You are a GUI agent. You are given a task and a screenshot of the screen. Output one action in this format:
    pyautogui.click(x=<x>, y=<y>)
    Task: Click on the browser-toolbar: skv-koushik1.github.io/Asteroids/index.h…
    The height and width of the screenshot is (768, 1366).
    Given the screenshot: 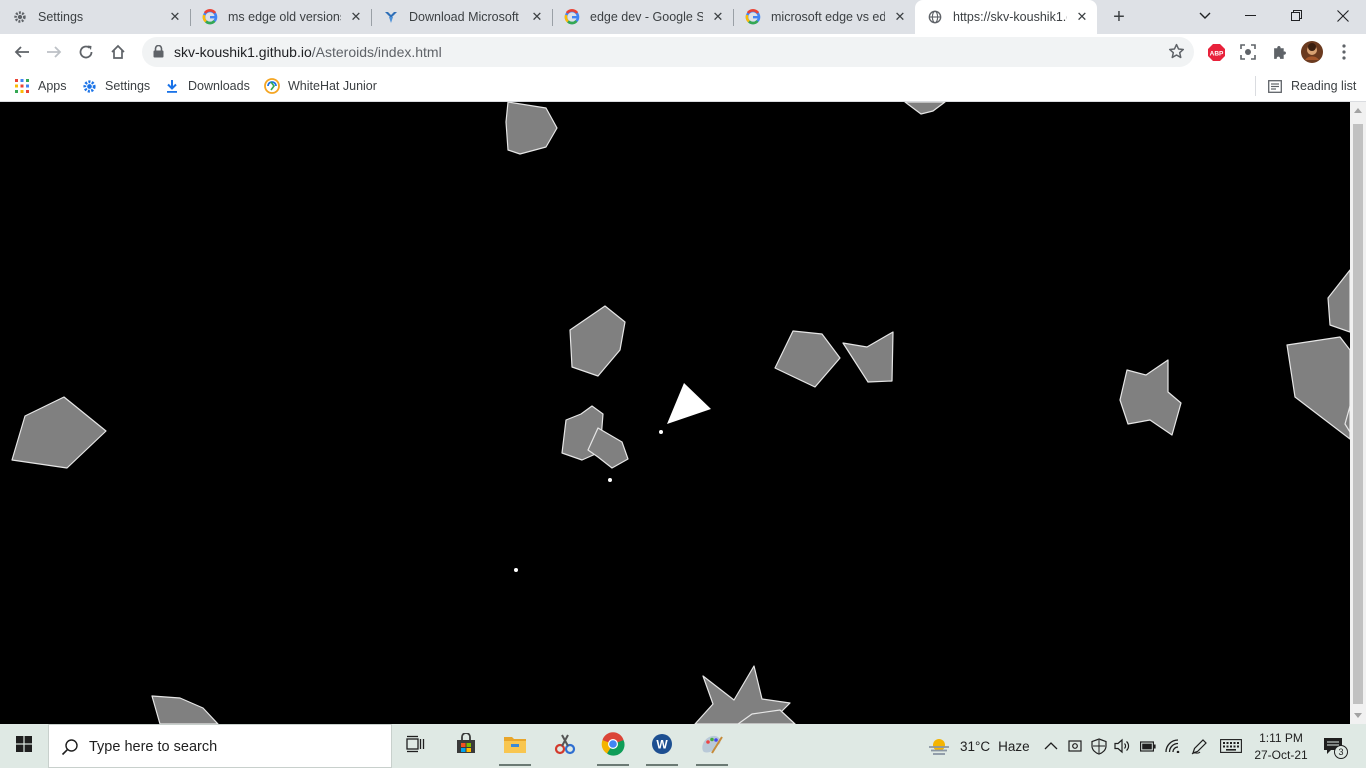 What is the action you would take?
    pyautogui.click(x=683, y=52)
    